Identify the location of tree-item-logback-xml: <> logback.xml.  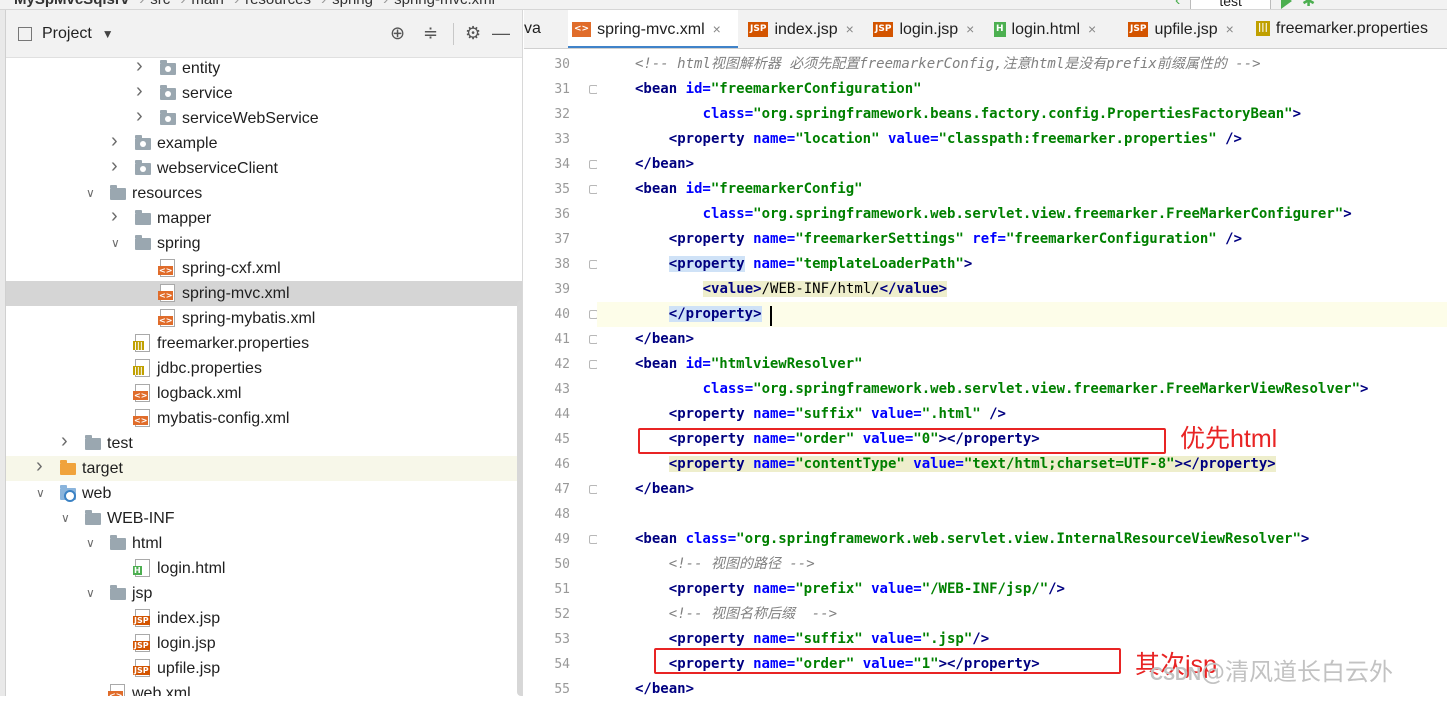
(264, 393).